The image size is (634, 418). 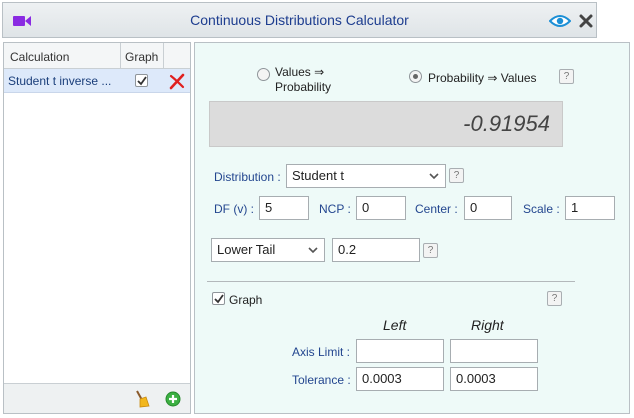 I want to click on axis-limit-label: Axis Limit :, so click(x=321, y=352).